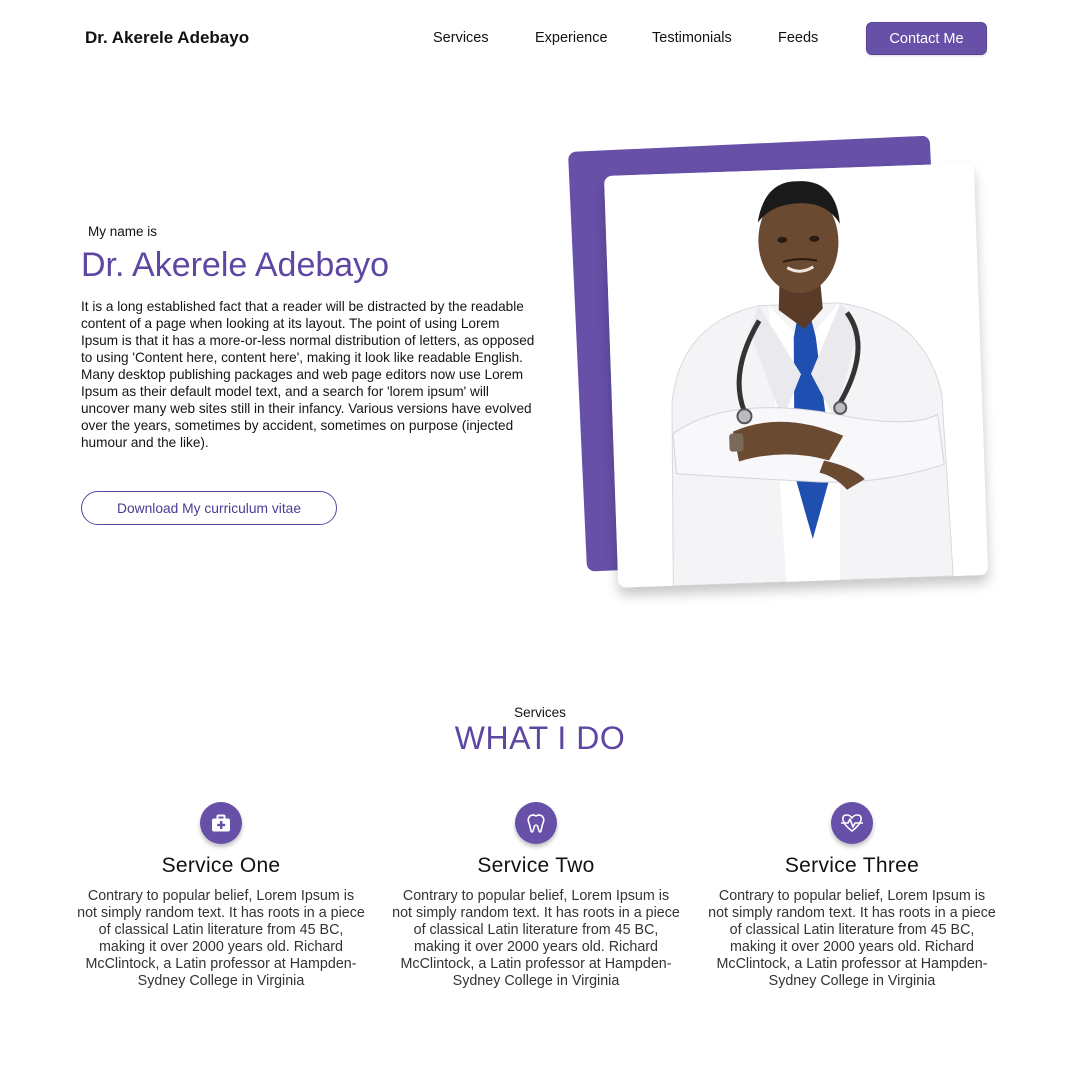 This screenshot has width=1080, height=1080. Describe the element at coordinates (692, 38) in the screenshot. I see `nav-testimonials: Testimonials` at that location.